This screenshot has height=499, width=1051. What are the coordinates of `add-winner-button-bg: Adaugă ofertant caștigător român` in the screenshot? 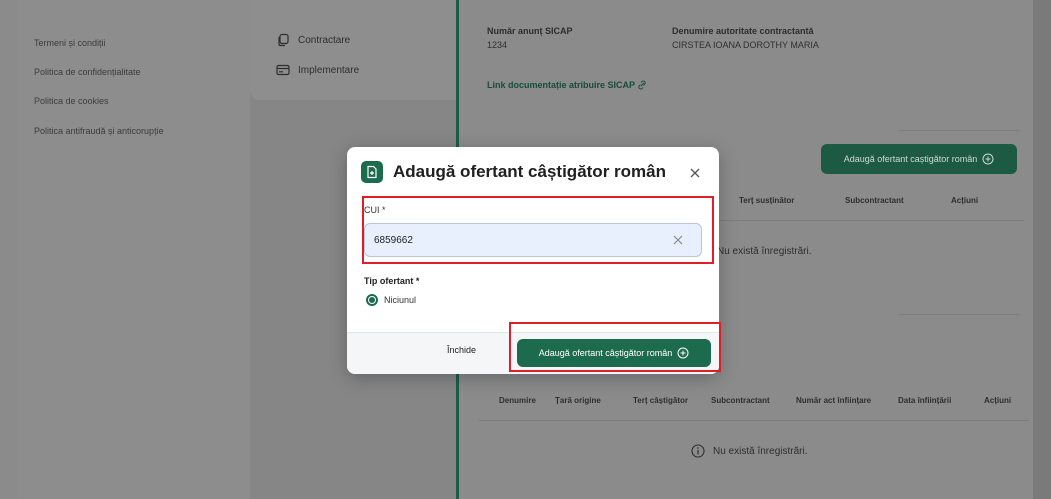 It's located at (919, 159).